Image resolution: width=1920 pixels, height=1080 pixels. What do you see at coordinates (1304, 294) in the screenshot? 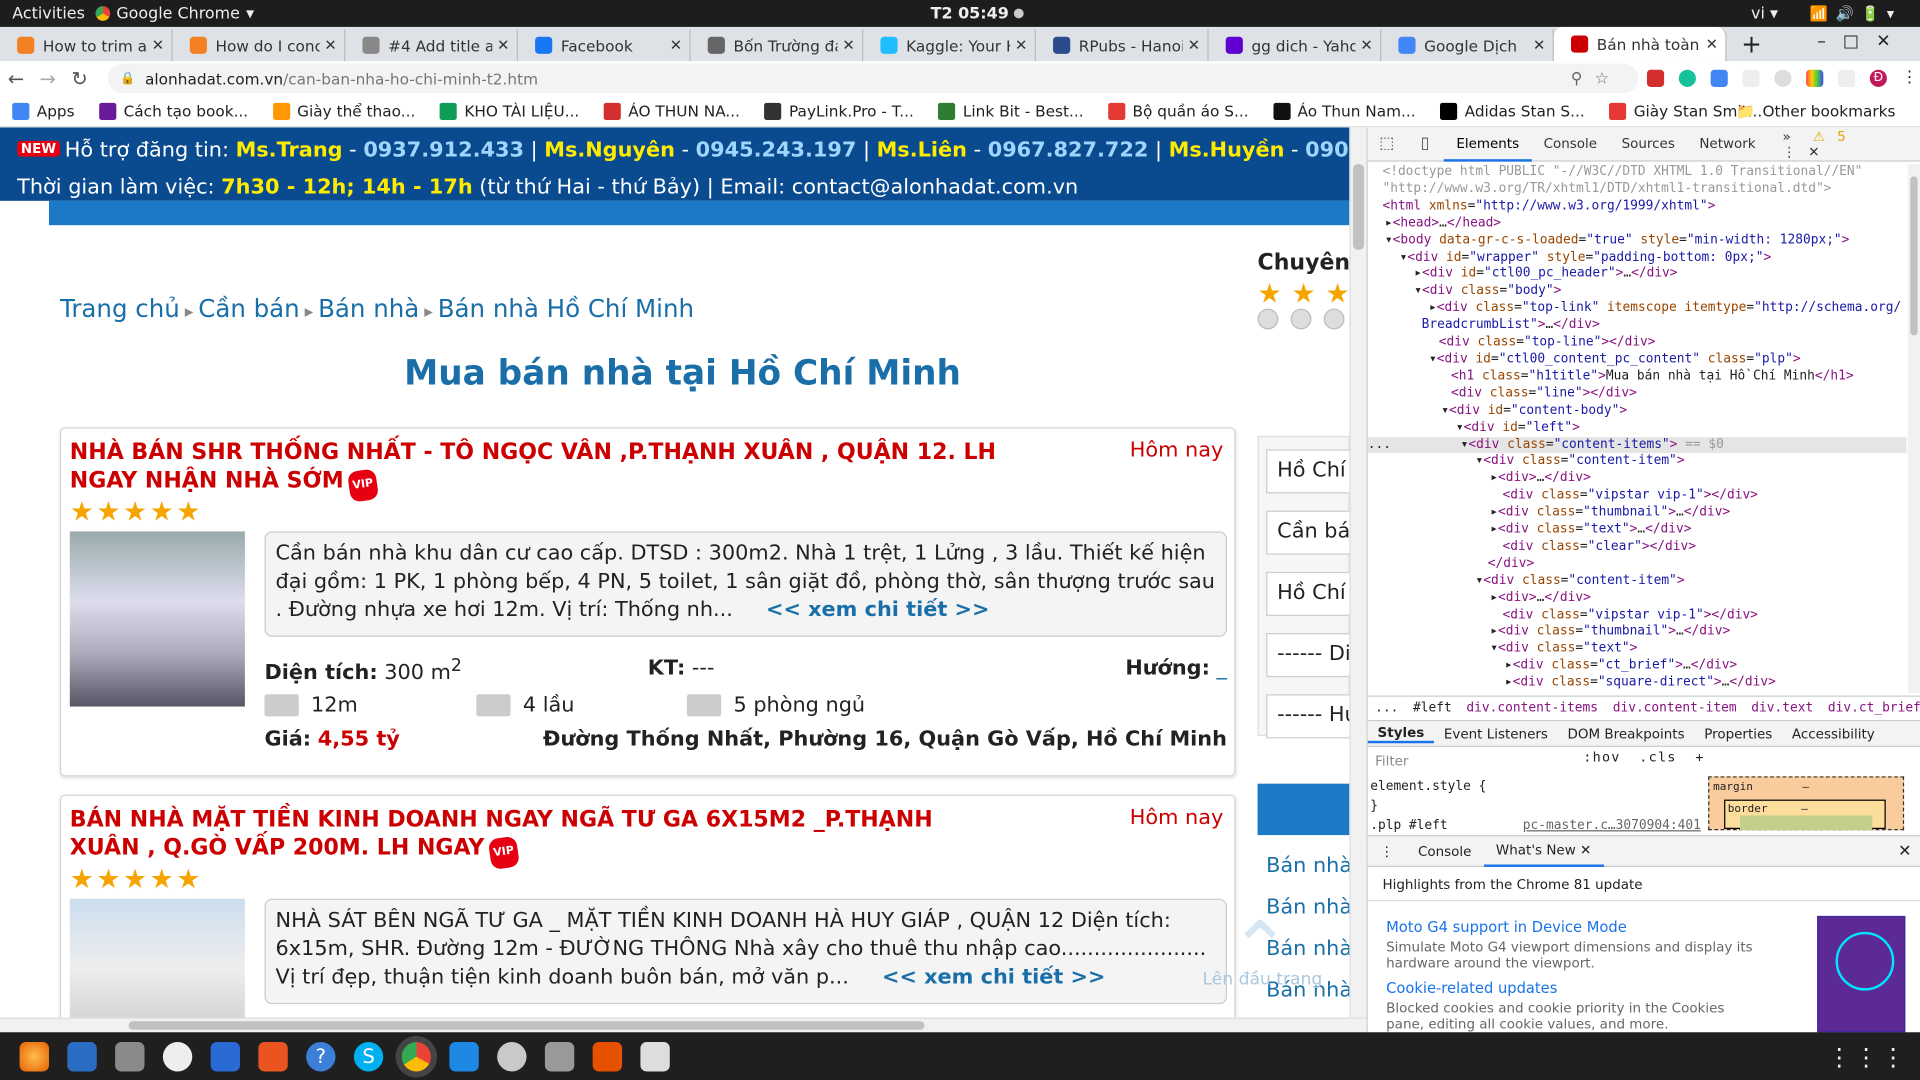
I see `sidebar-rating-stars: ★★★` at bounding box center [1304, 294].